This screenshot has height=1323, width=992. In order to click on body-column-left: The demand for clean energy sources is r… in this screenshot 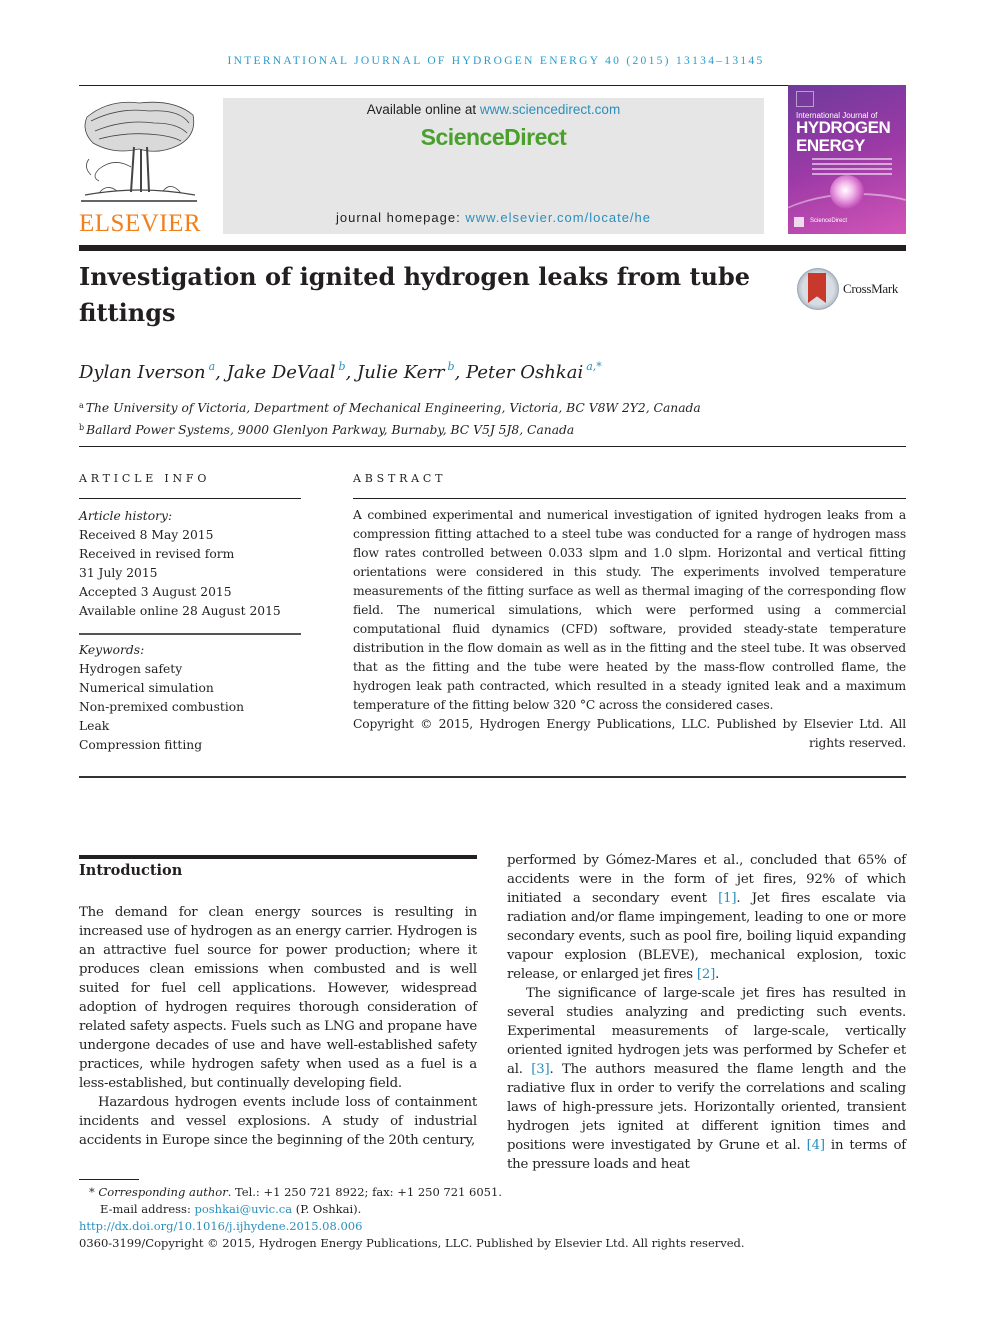, I will do `click(278, 1026)`.